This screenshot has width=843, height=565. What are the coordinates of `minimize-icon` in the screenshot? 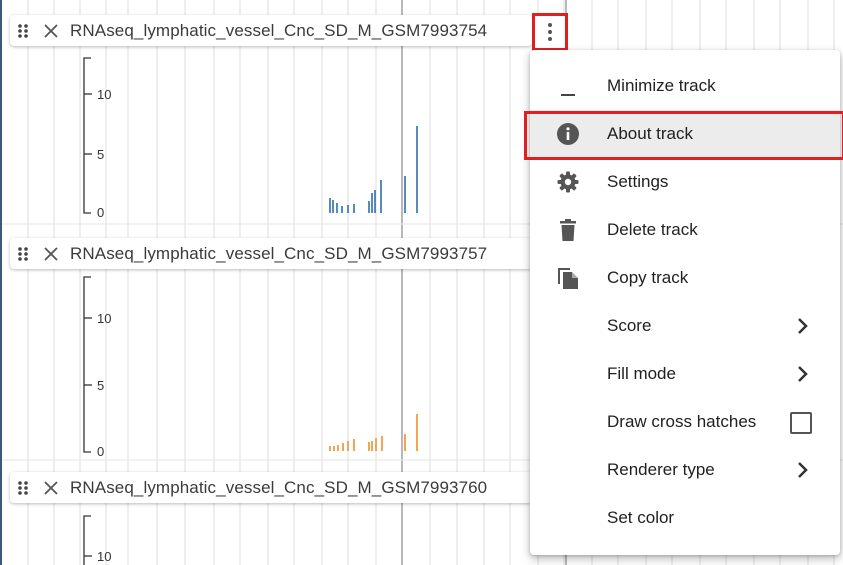 It's located at (568, 86).